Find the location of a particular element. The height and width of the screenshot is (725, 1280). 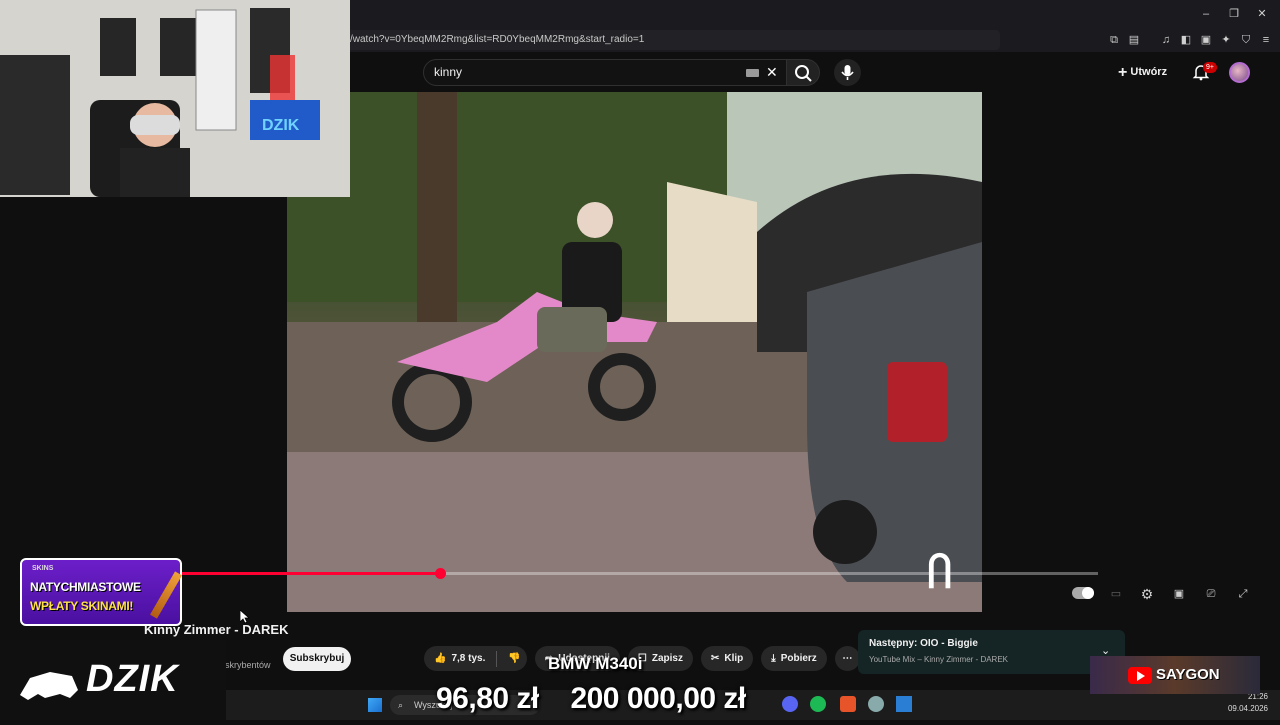

promo-brand: SKINS is located at coordinates (43, 568).